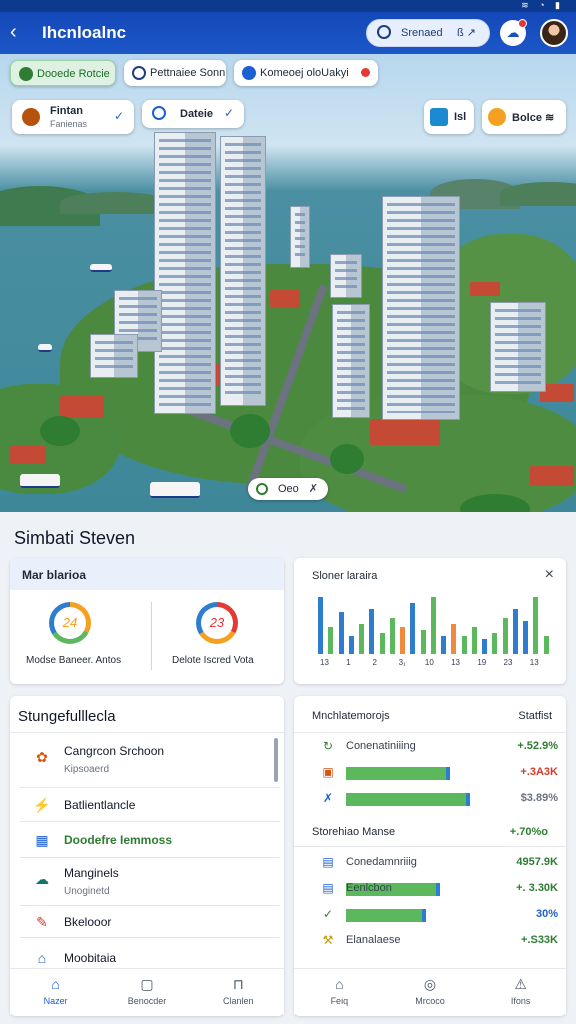 The width and height of the screenshot is (576, 1024). I want to click on chip-filter-3: Komeoej oloUakyi, so click(306, 73).